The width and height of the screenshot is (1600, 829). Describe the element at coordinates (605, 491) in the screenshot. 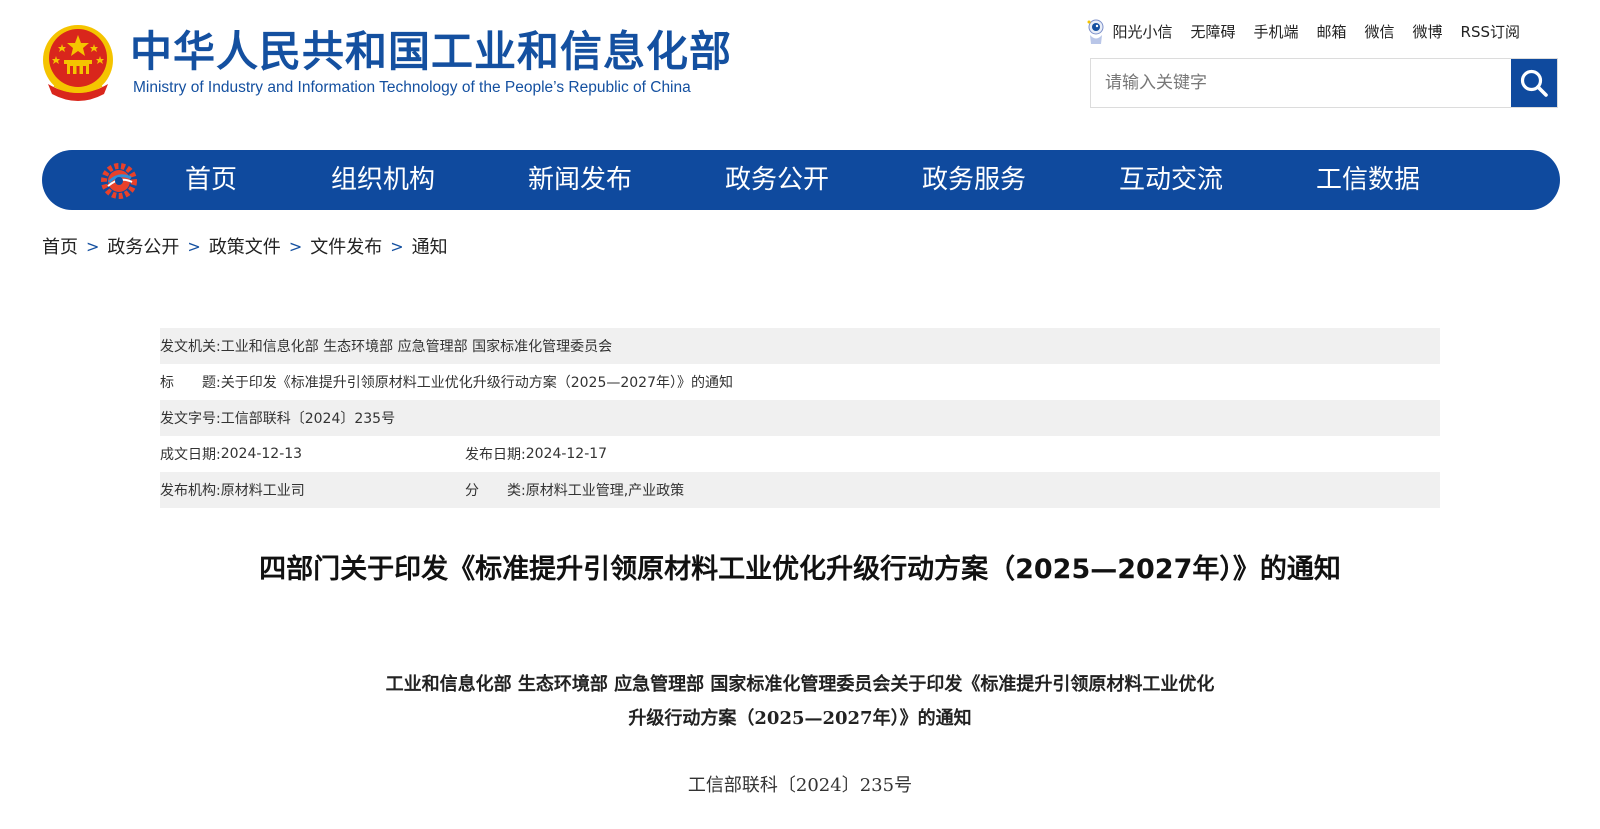

I see `meta-value-category: 原材料工业管理,产业政策` at that location.